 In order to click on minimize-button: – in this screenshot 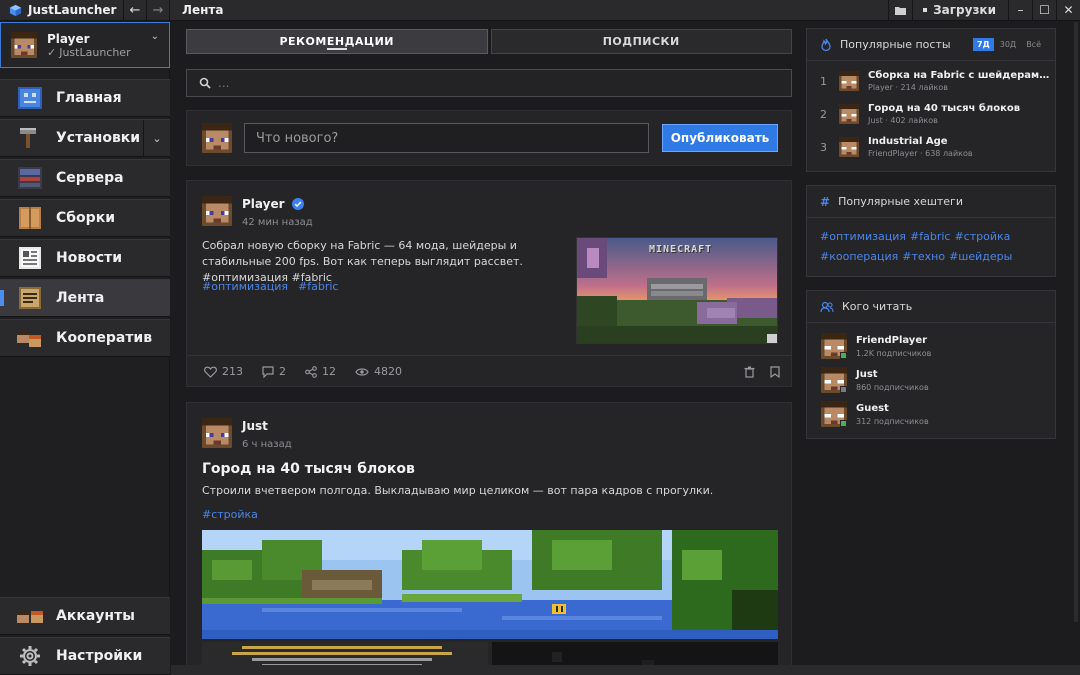, I will do `click(1020, 10)`.